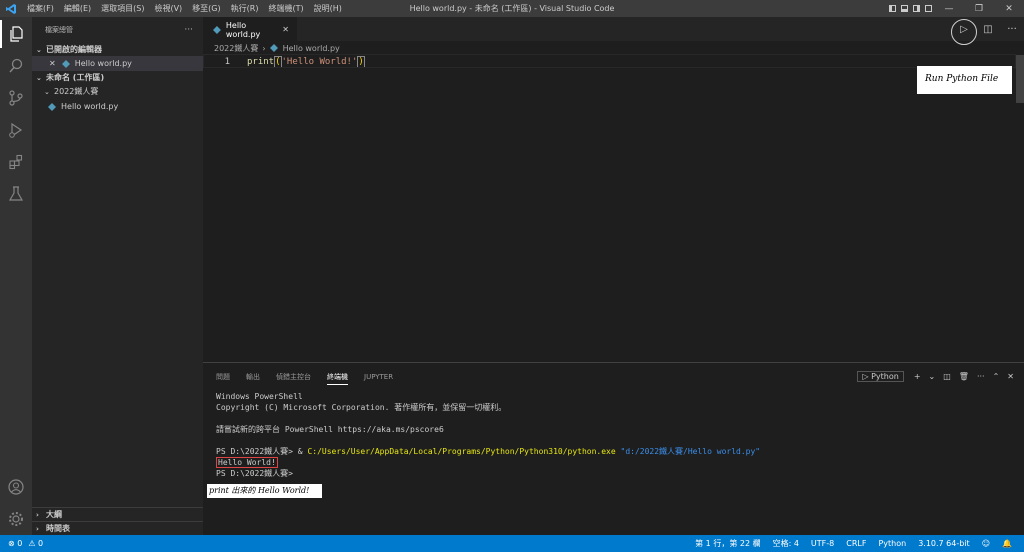 The image size is (1024, 552). What do you see at coordinates (892, 543) in the screenshot?
I see `status-language: Python` at bounding box center [892, 543].